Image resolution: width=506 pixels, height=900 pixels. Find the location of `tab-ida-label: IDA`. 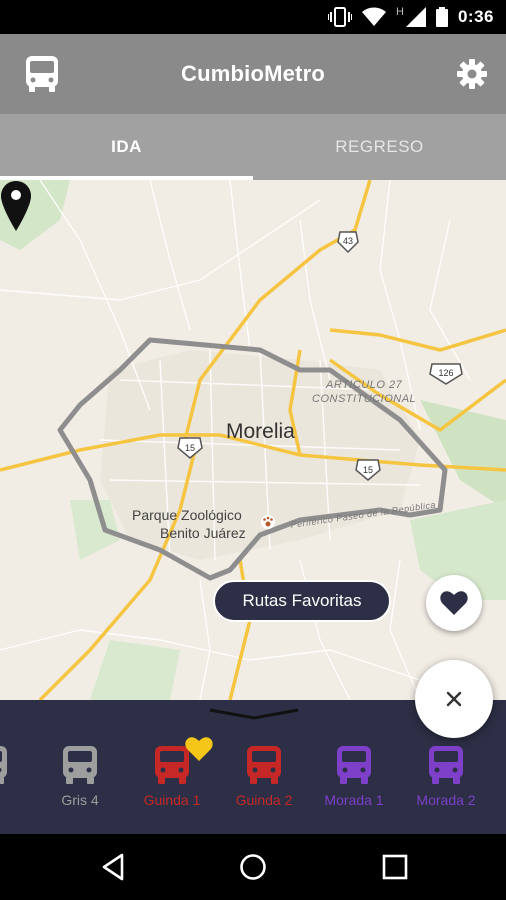

tab-ida-label: IDA is located at coordinates (126, 146).